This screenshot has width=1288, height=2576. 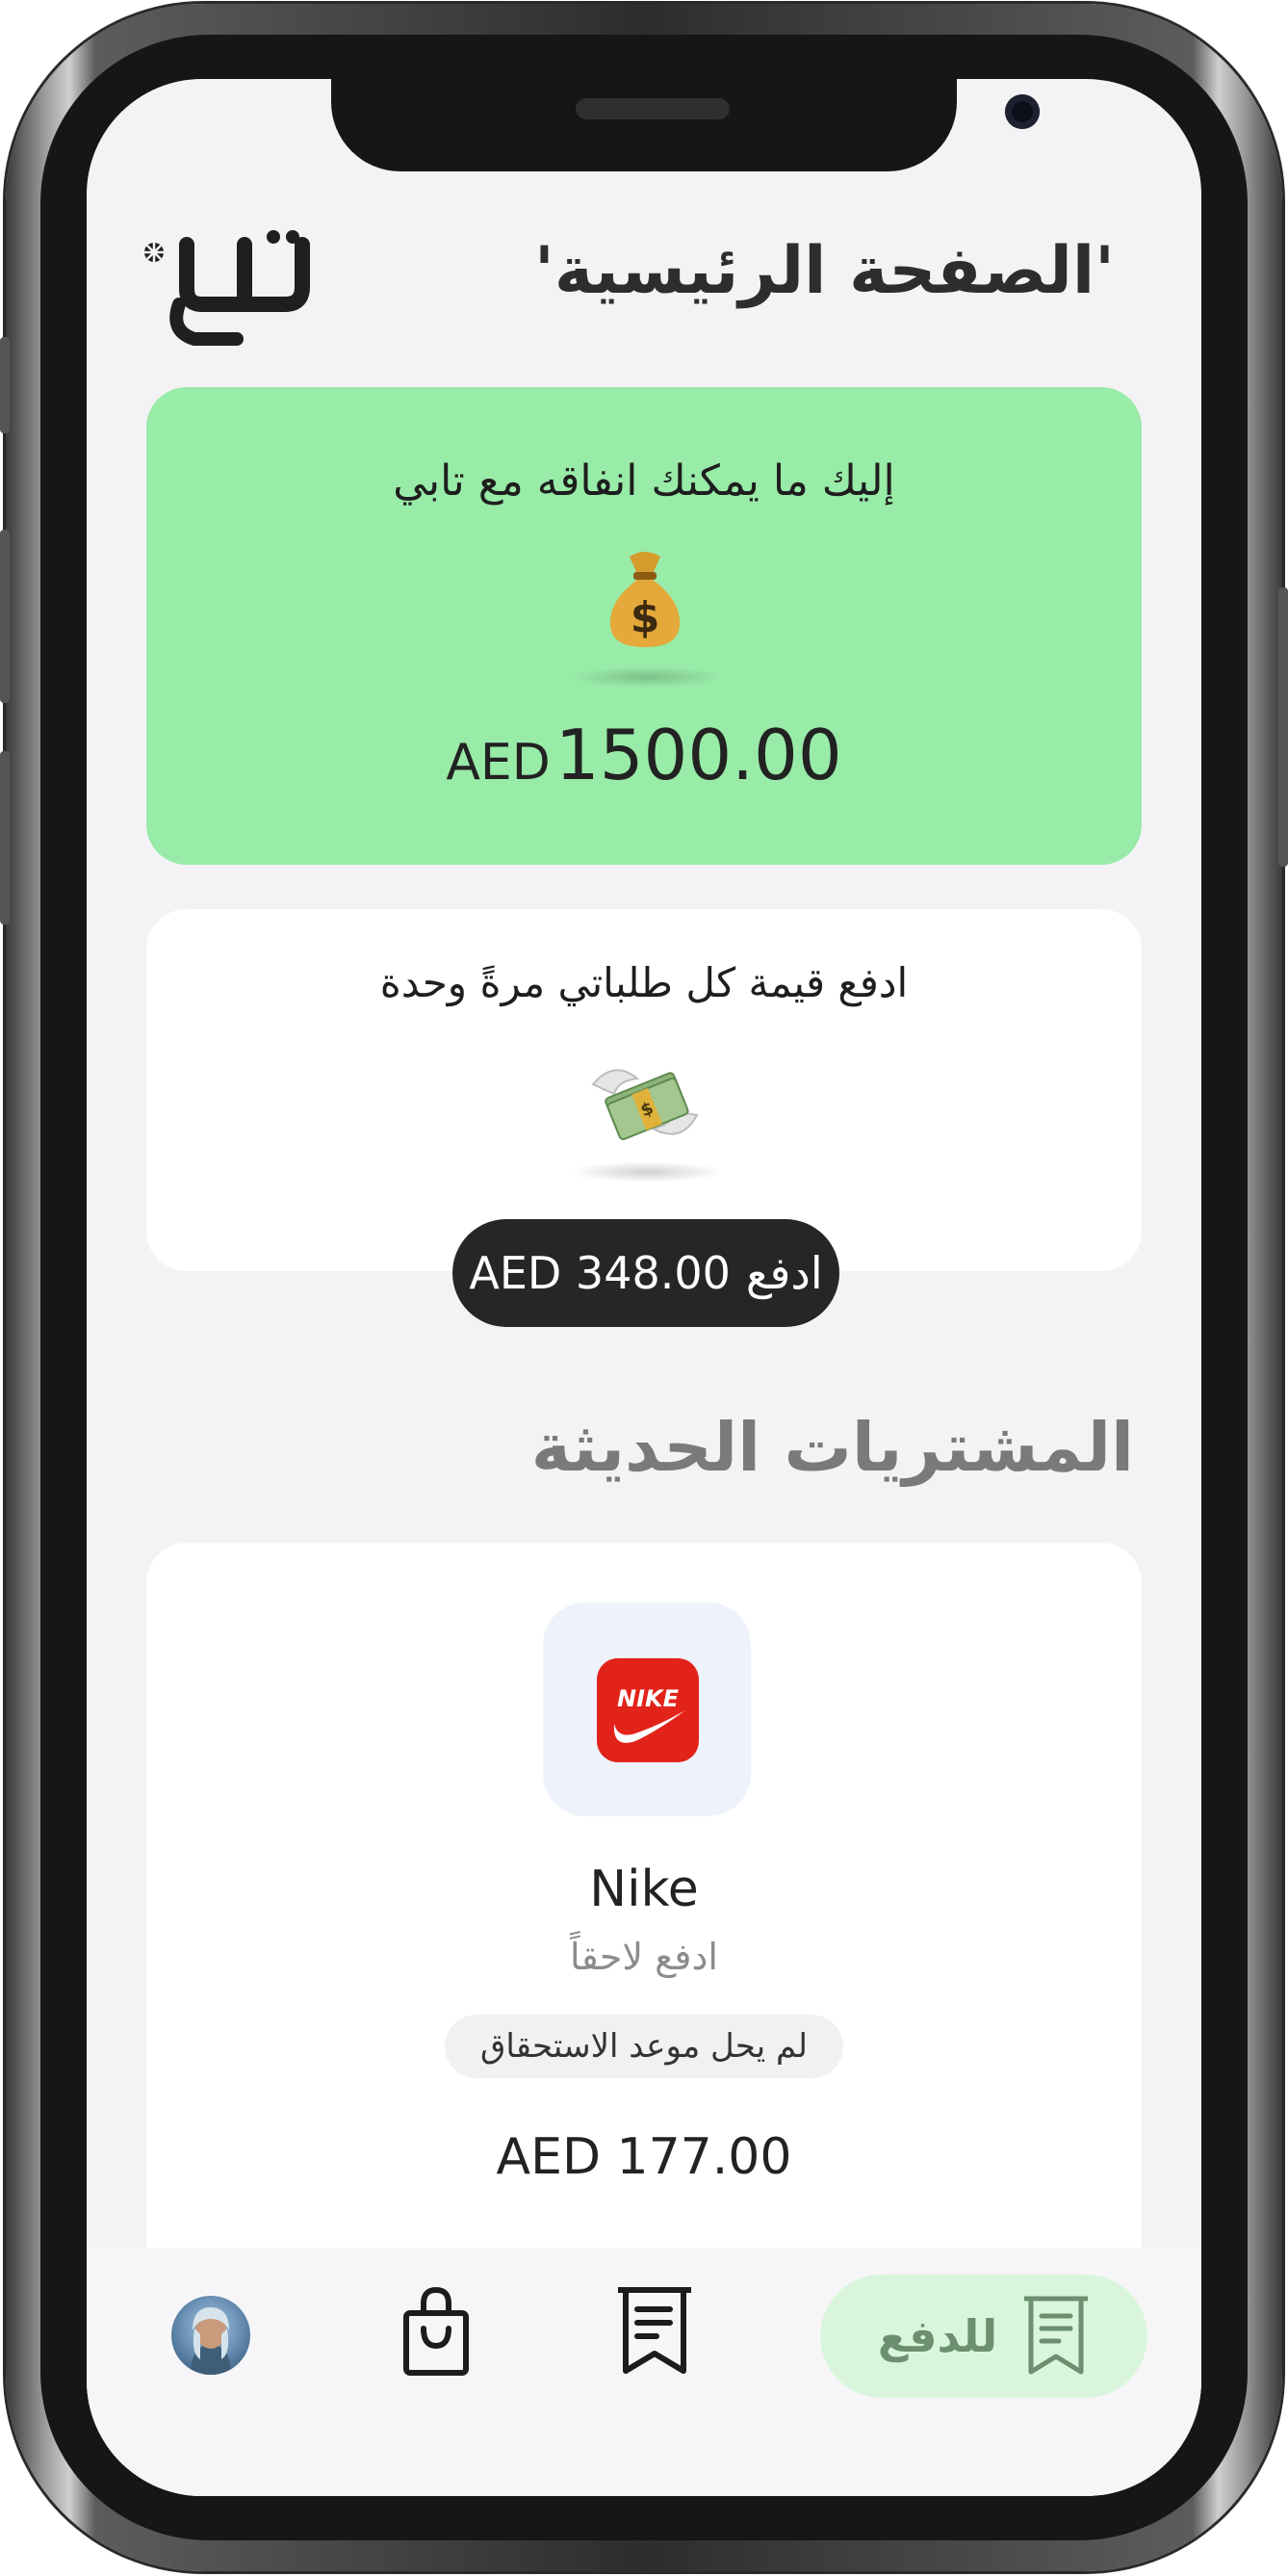 I want to click on payment-plan-label: ادفع لاحقاً, so click(x=644, y=1957).